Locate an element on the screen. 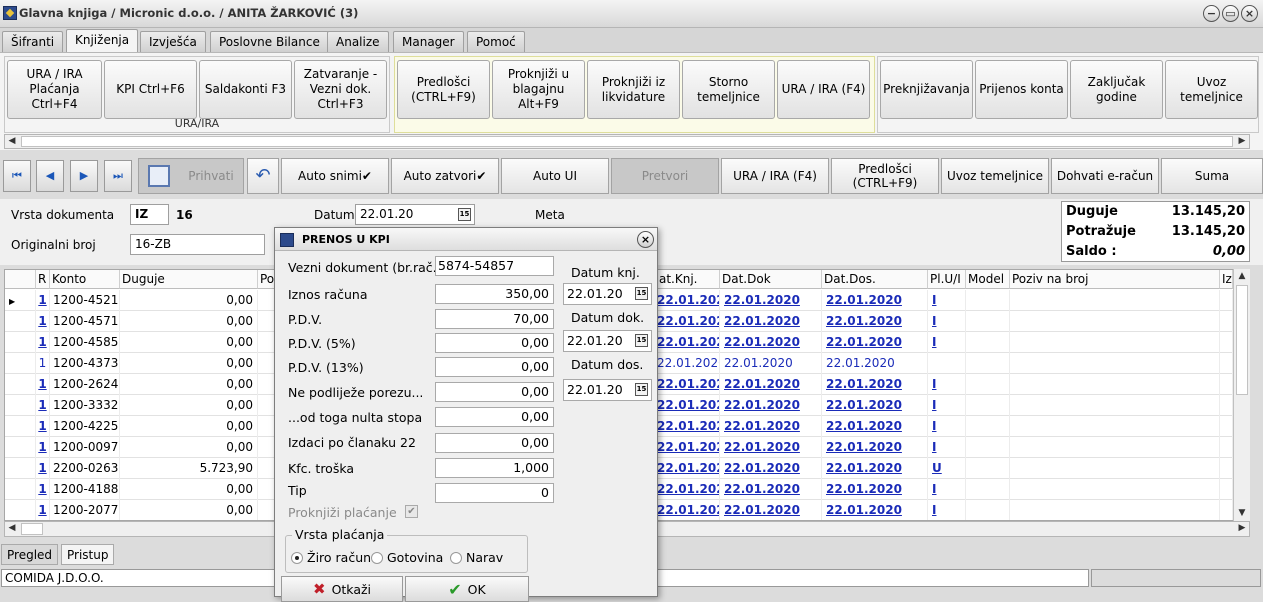  originalni-broj-field: 16-ZB is located at coordinates (197, 244).